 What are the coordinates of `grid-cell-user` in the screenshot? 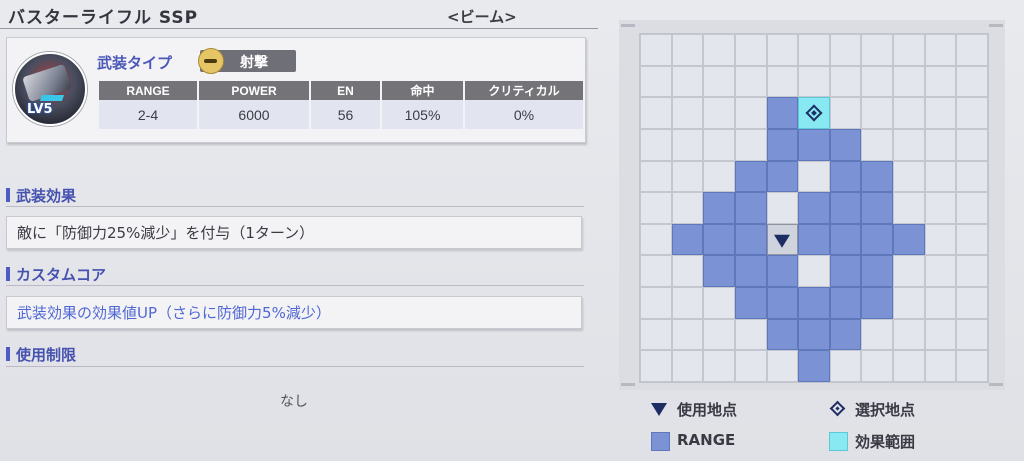 It's located at (782, 239).